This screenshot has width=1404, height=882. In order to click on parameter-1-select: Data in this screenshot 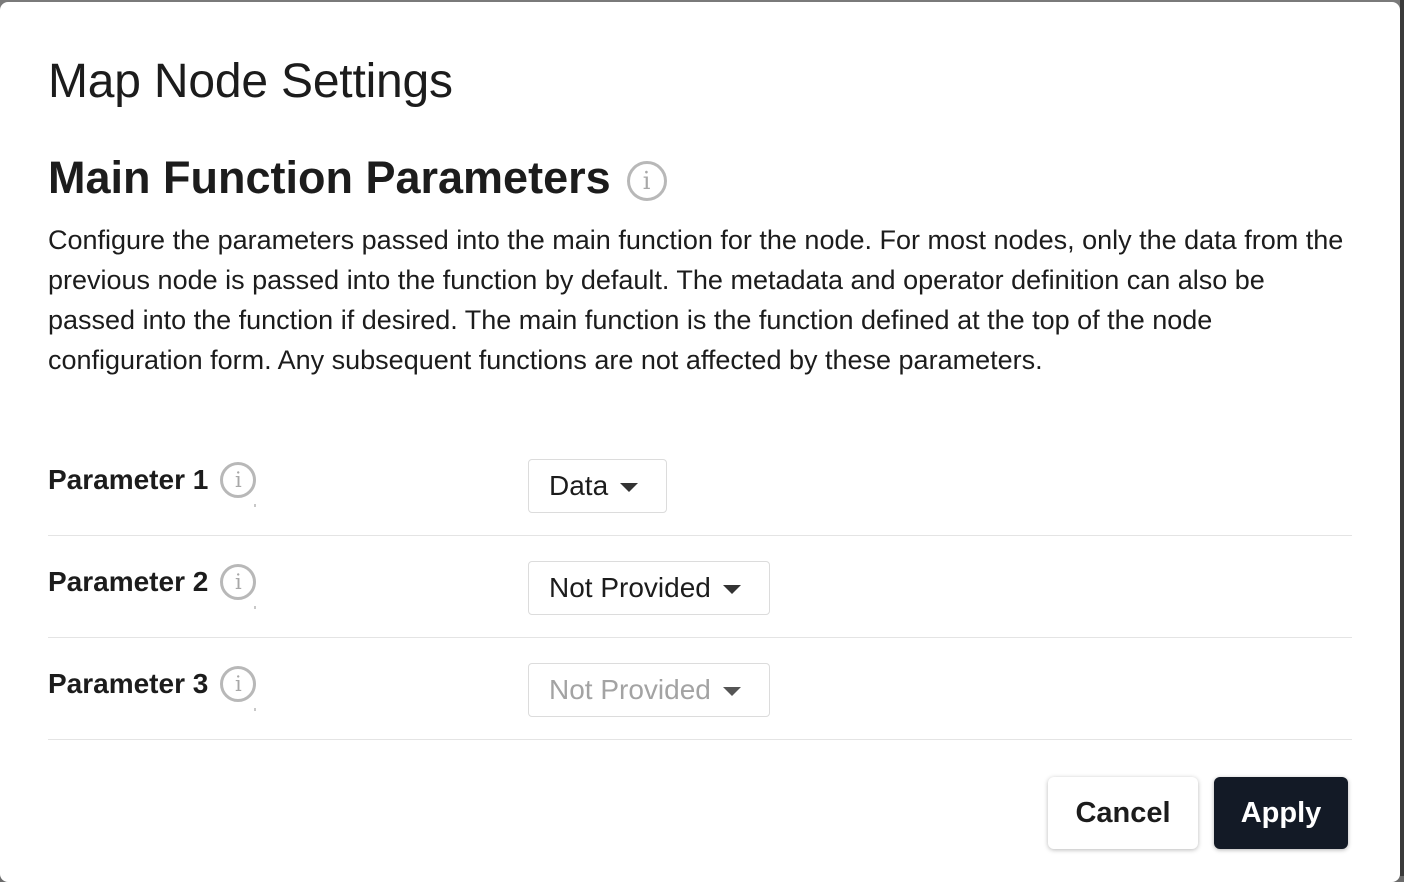, I will do `click(598, 486)`.